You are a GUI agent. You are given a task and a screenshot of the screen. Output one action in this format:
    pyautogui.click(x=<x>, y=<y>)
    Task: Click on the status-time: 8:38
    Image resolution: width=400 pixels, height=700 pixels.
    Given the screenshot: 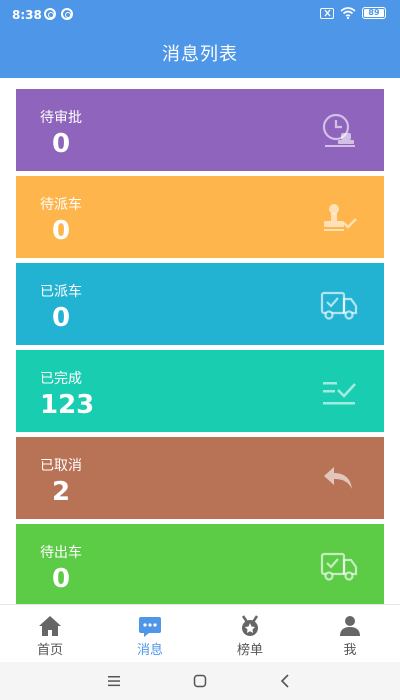 What is the action you would take?
    pyautogui.click(x=27, y=15)
    